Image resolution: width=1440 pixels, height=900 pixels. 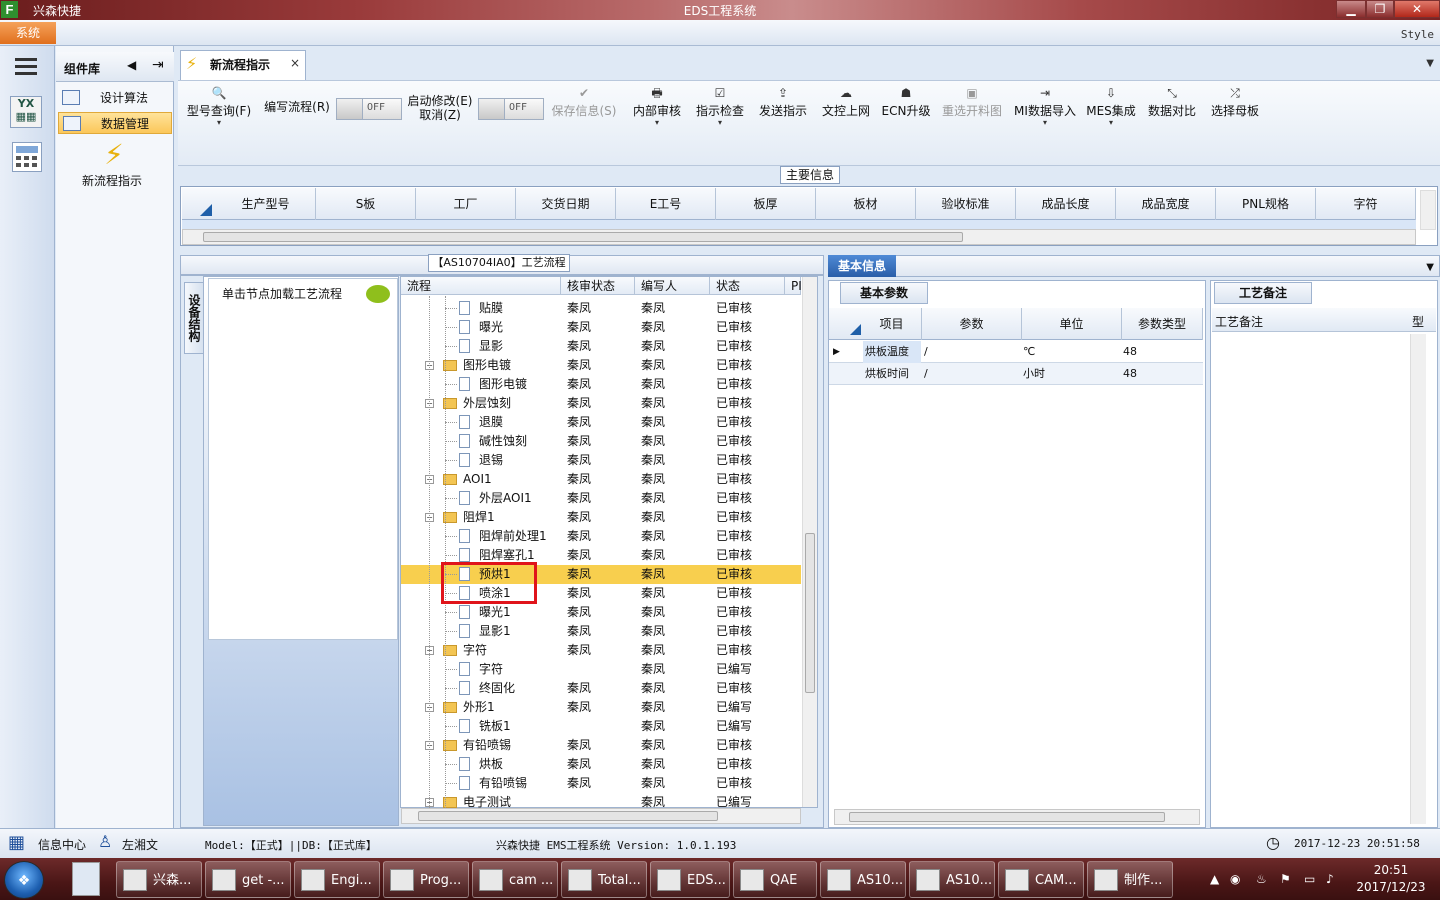 I want to click on column-header: 工艺备注, so click(x=1239, y=321).